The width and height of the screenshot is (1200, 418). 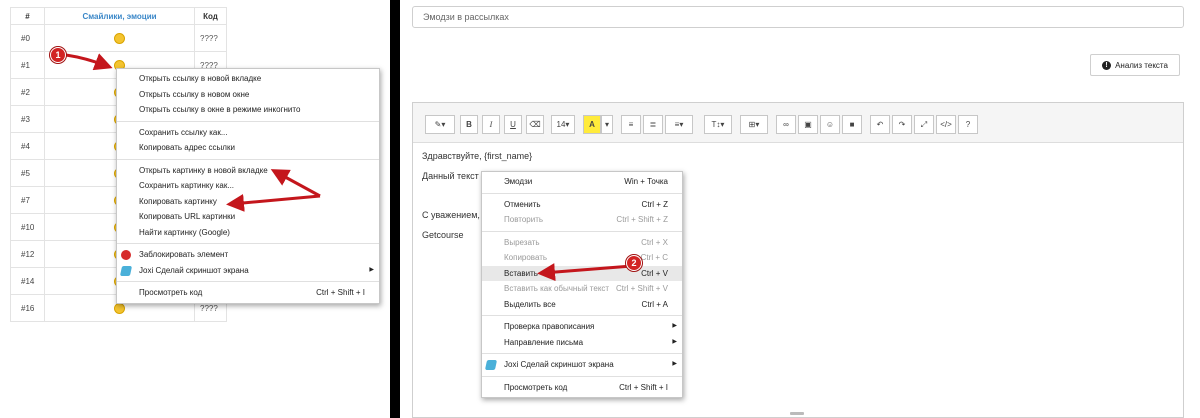 I want to click on menu-item-spellcheck: Проверка правописания ▶, so click(x=582, y=327).